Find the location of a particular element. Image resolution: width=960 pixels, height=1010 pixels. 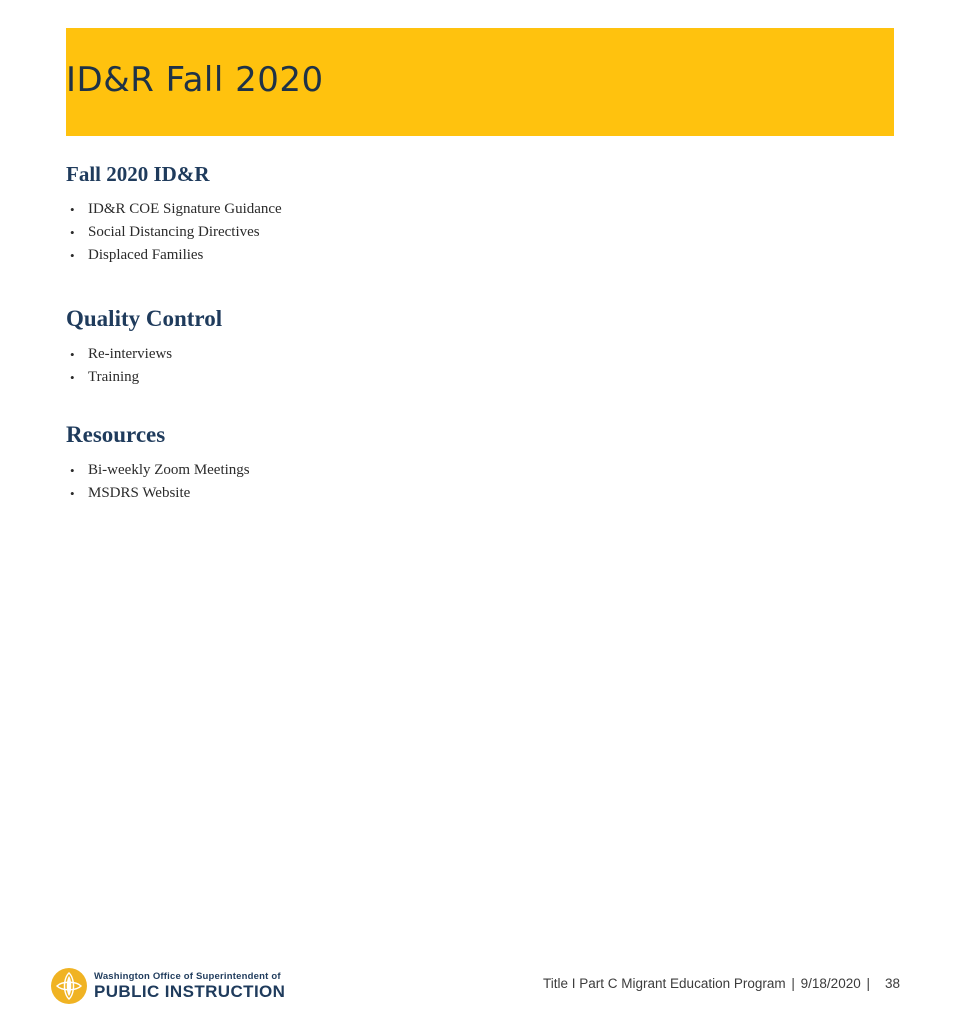

list-item-label: Displaced Families is located at coordinates (146, 255).